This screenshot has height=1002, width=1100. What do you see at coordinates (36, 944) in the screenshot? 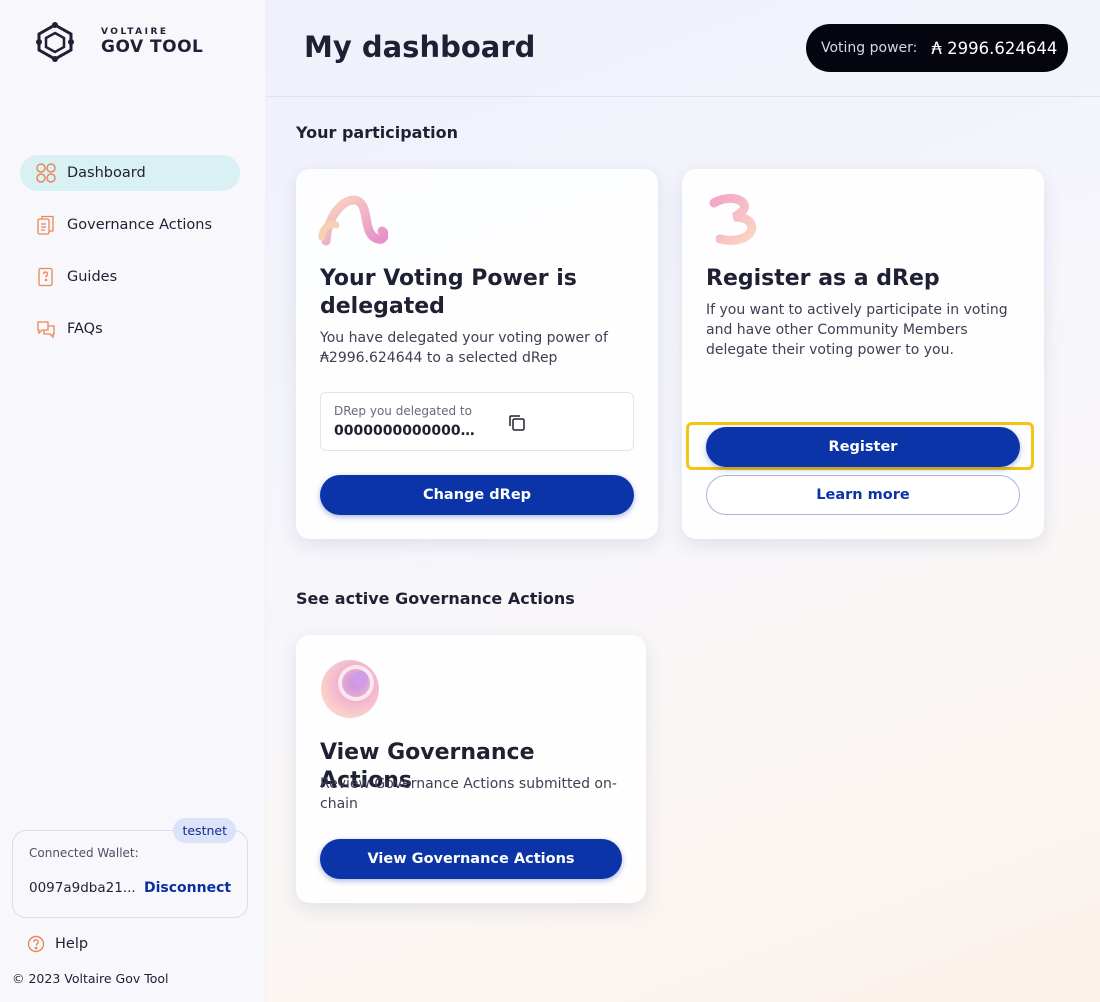
I see `help-icon` at bounding box center [36, 944].